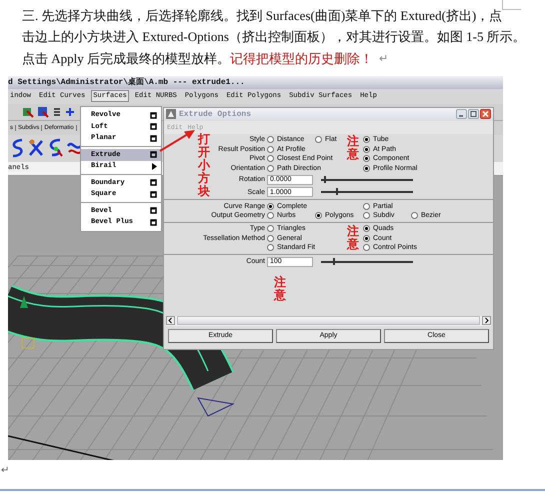  I want to click on window-title: Extrude Options, so click(215, 114).